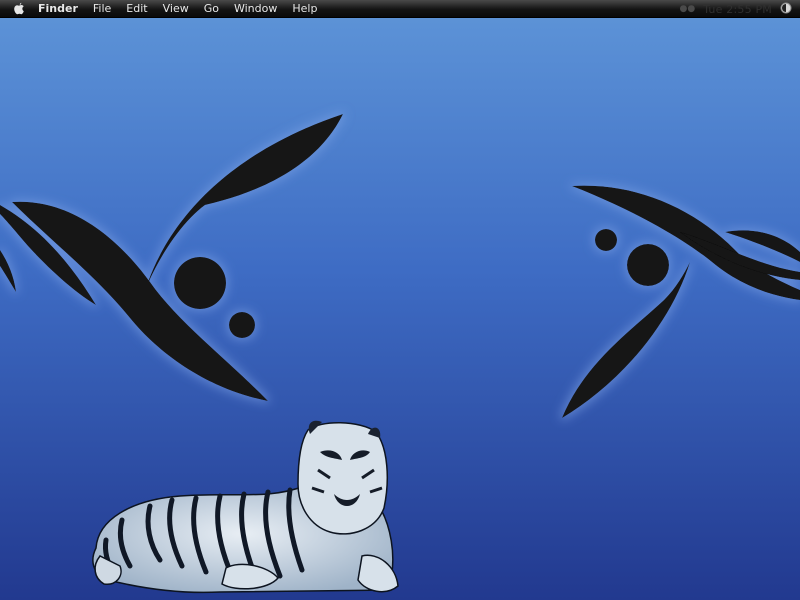  Describe the element at coordinates (19, 8) in the screenshot. I see `apple-icon` at that location.